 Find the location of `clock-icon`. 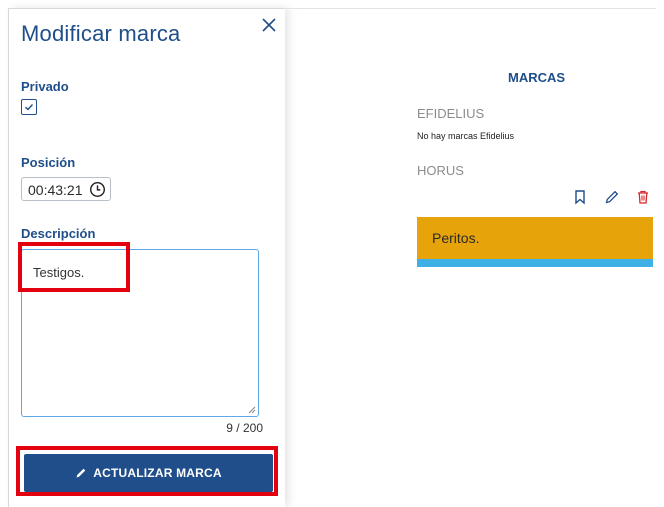

clock-icon is located at coordinates (97, 189).